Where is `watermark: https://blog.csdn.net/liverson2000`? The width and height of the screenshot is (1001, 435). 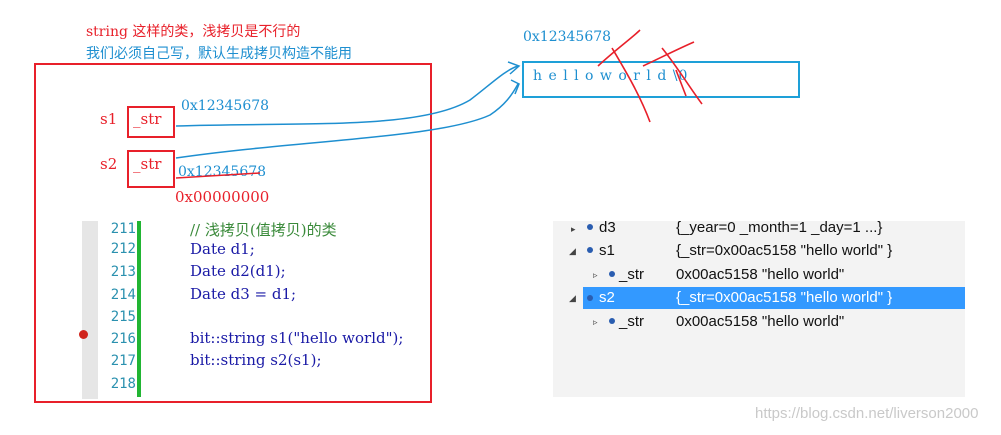
watermark: https://blog.csdn.net/liverson2000 is located at coordinates (867, 413).